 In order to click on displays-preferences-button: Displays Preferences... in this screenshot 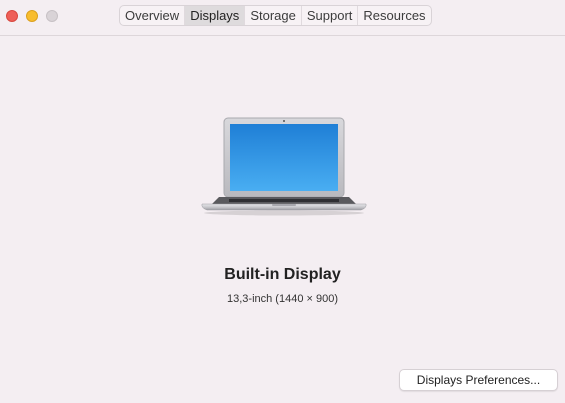, I will do `click(478, 380)`.